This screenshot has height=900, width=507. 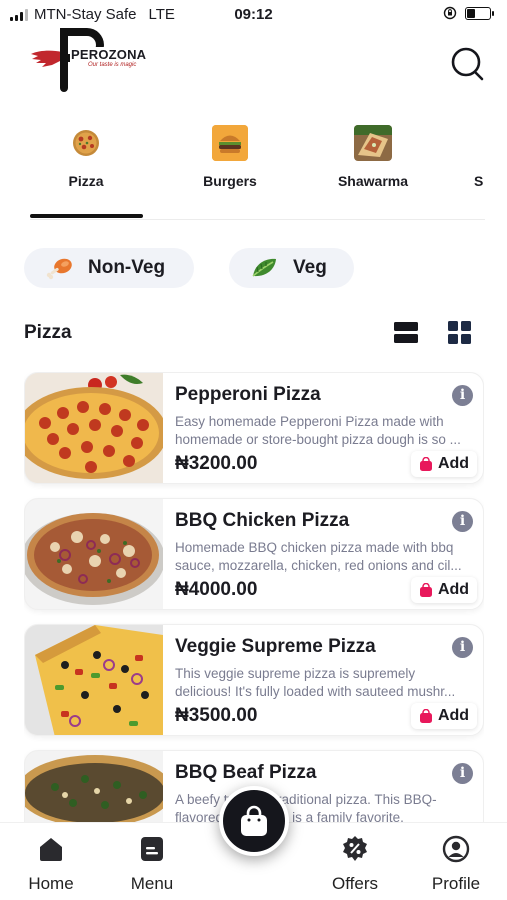 What do you see at coordinates (86, 143) in the screenshot?
I see `pizza-thumbnail` at bounding box center [86, 143].